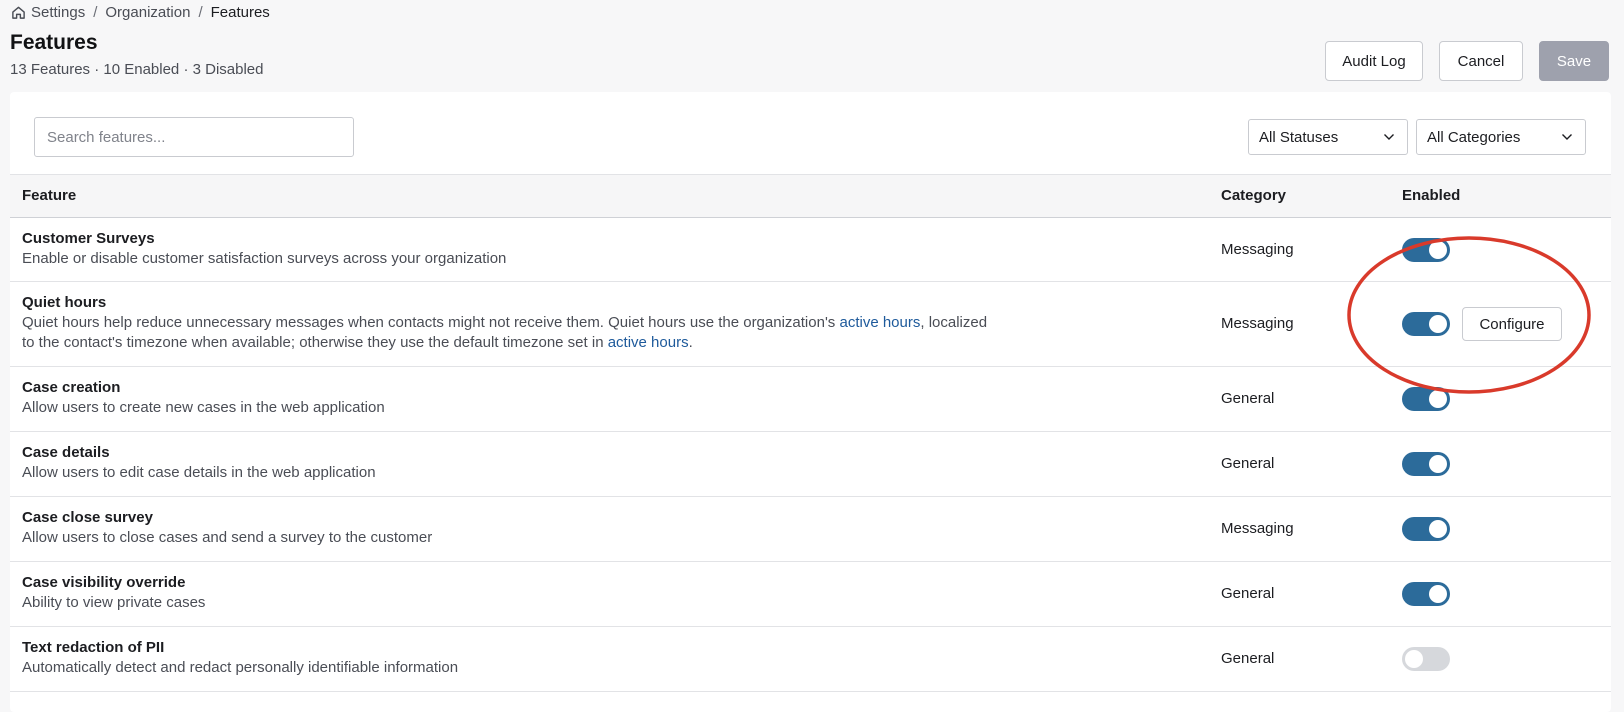  Describe the element at coordinates (1574, 61) in the screenshot. I see `save-button: Save` at that location.